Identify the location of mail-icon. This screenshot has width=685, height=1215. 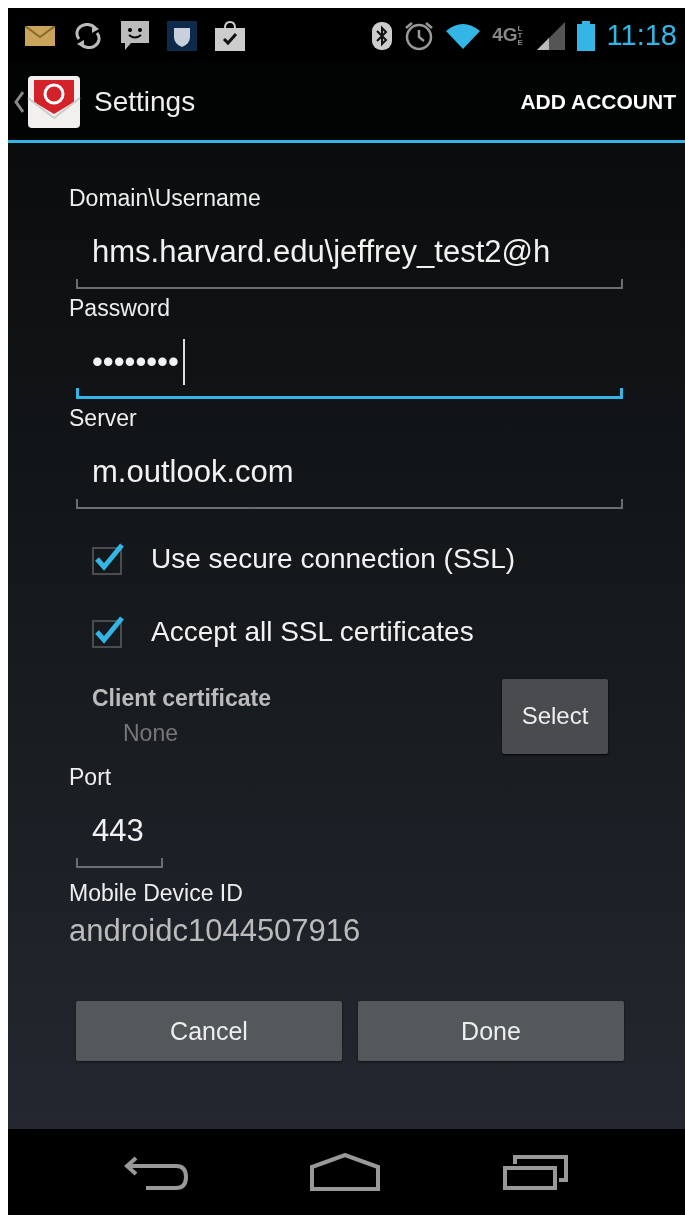
(40, 35).